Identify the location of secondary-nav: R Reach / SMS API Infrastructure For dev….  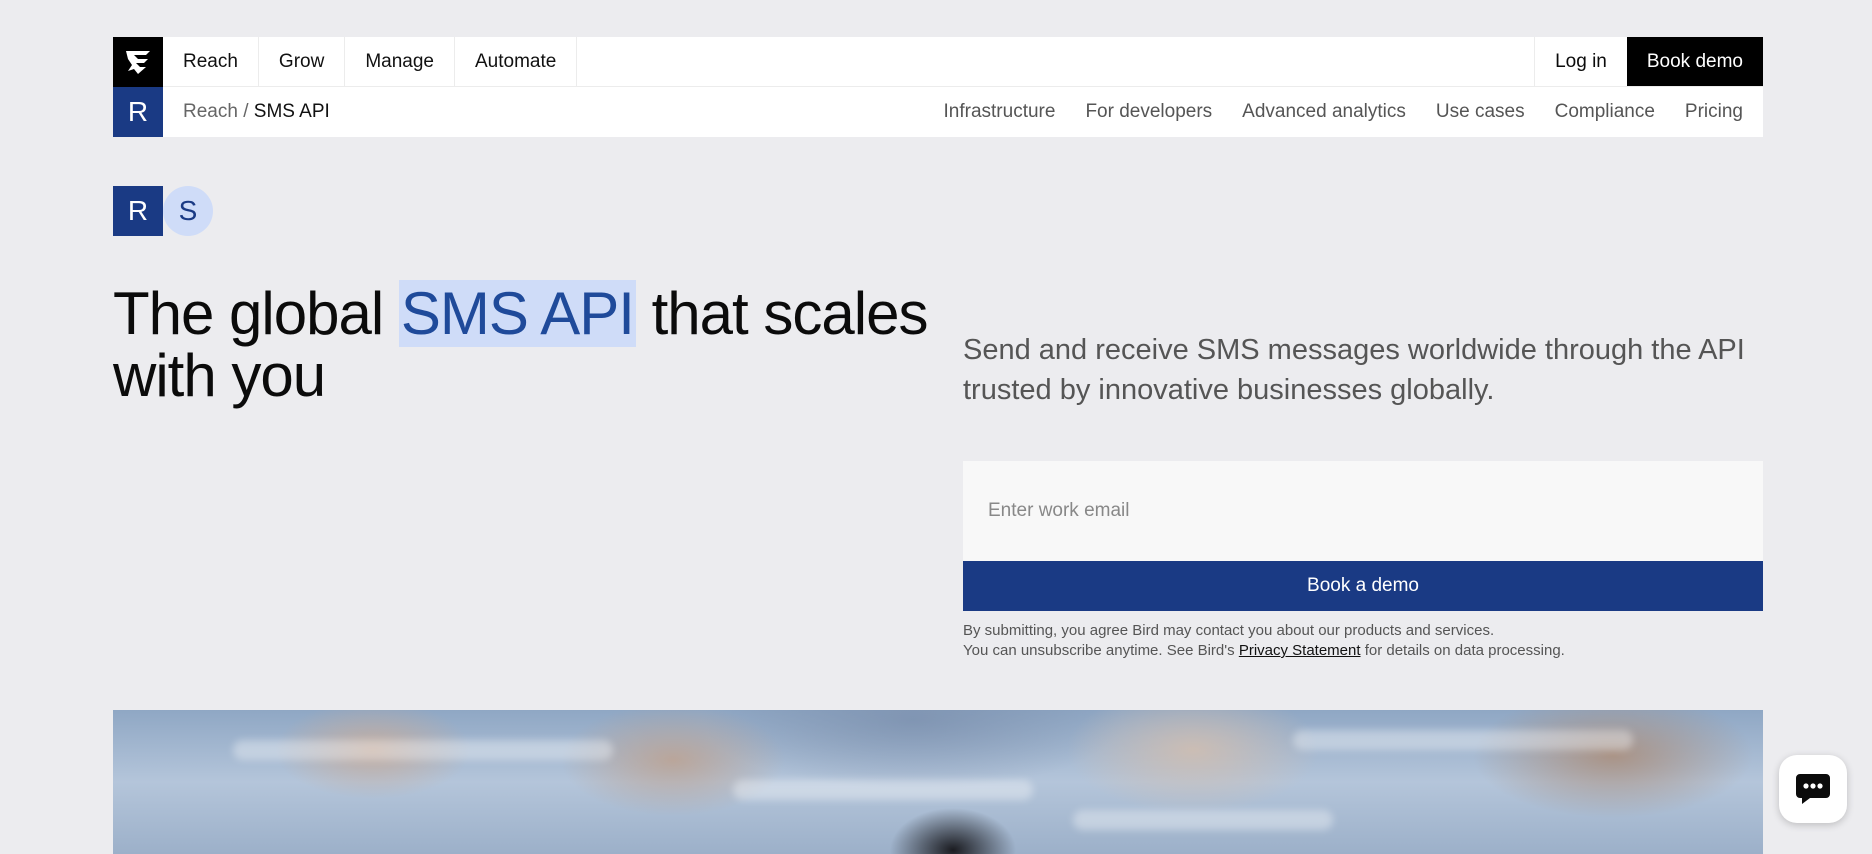
(938, 112).